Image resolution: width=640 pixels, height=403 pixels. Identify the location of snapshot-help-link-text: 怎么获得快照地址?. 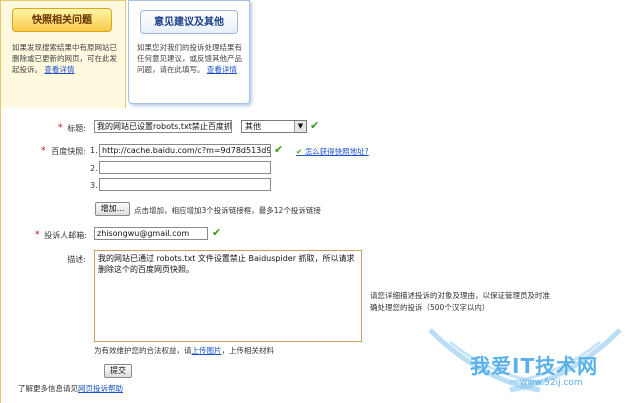
(337, 151).